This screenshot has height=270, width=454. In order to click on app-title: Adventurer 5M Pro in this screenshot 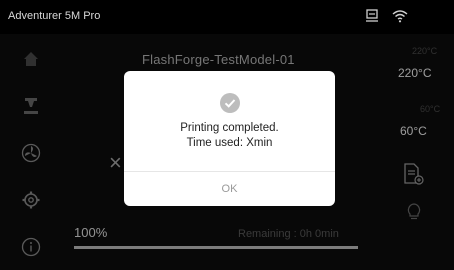, I will do `click(54, 16)`.